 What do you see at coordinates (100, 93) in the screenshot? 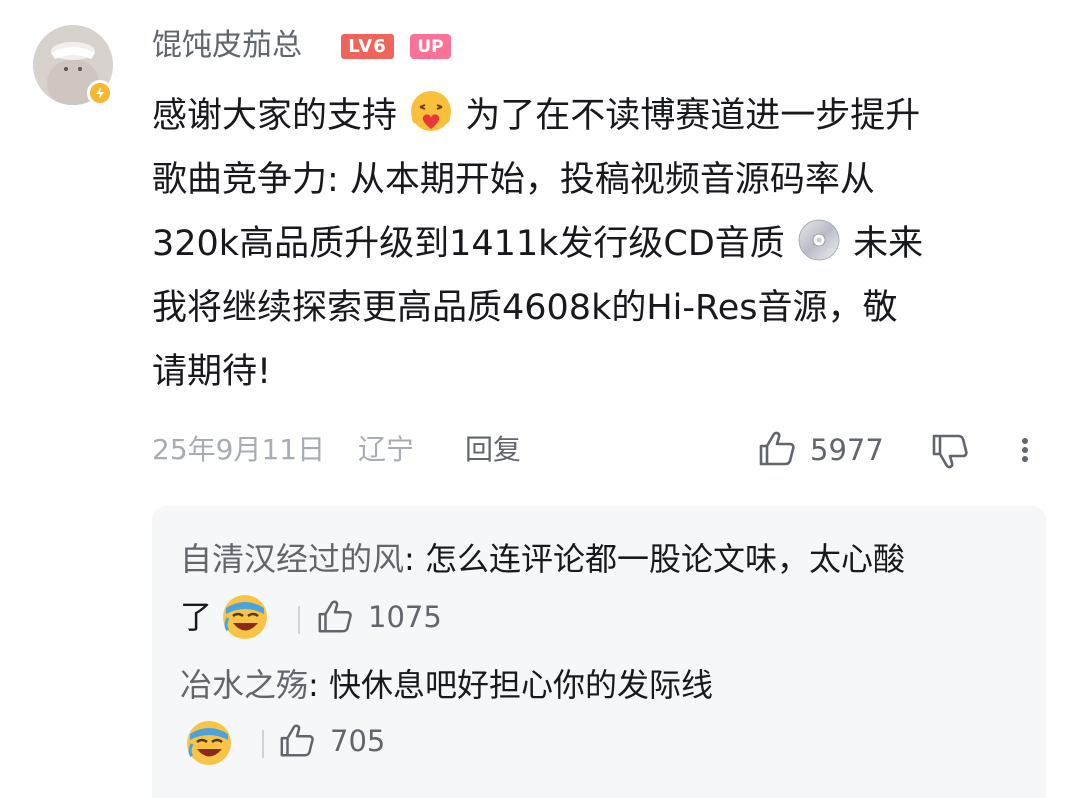
I see `verified-badge-icon` at bounding box center [100, 93].